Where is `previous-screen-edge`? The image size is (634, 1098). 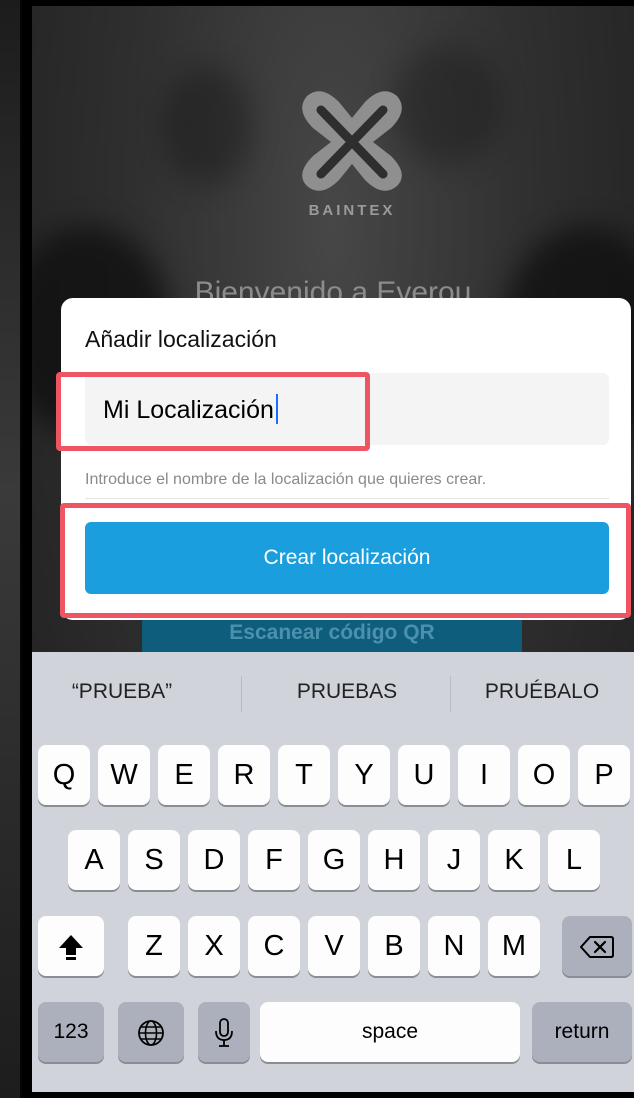 previous-screen-edge is located at coordinates (11, 549).